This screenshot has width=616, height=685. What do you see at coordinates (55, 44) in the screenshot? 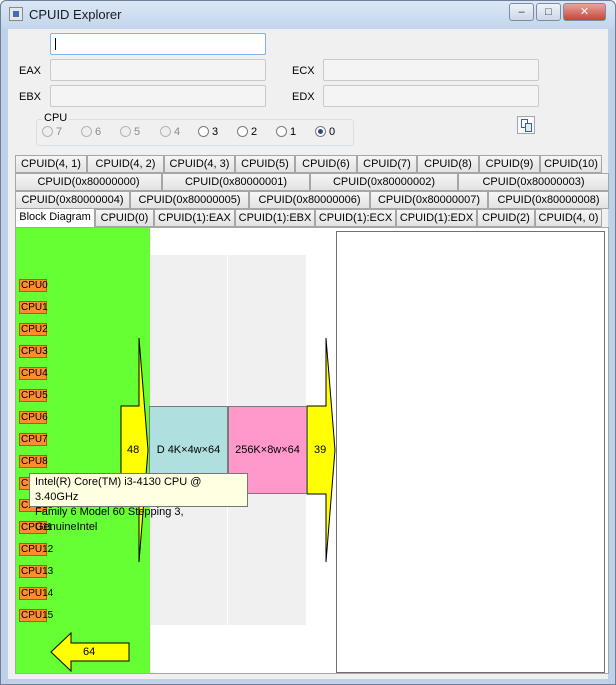
I see `text-caret` at bounding box center [55, 44].